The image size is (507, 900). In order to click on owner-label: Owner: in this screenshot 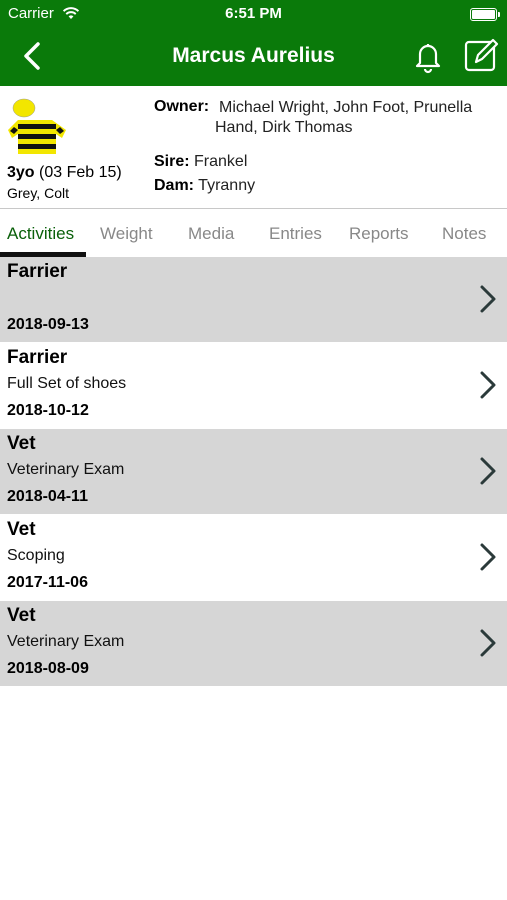, I will do `click(182, 106)`.